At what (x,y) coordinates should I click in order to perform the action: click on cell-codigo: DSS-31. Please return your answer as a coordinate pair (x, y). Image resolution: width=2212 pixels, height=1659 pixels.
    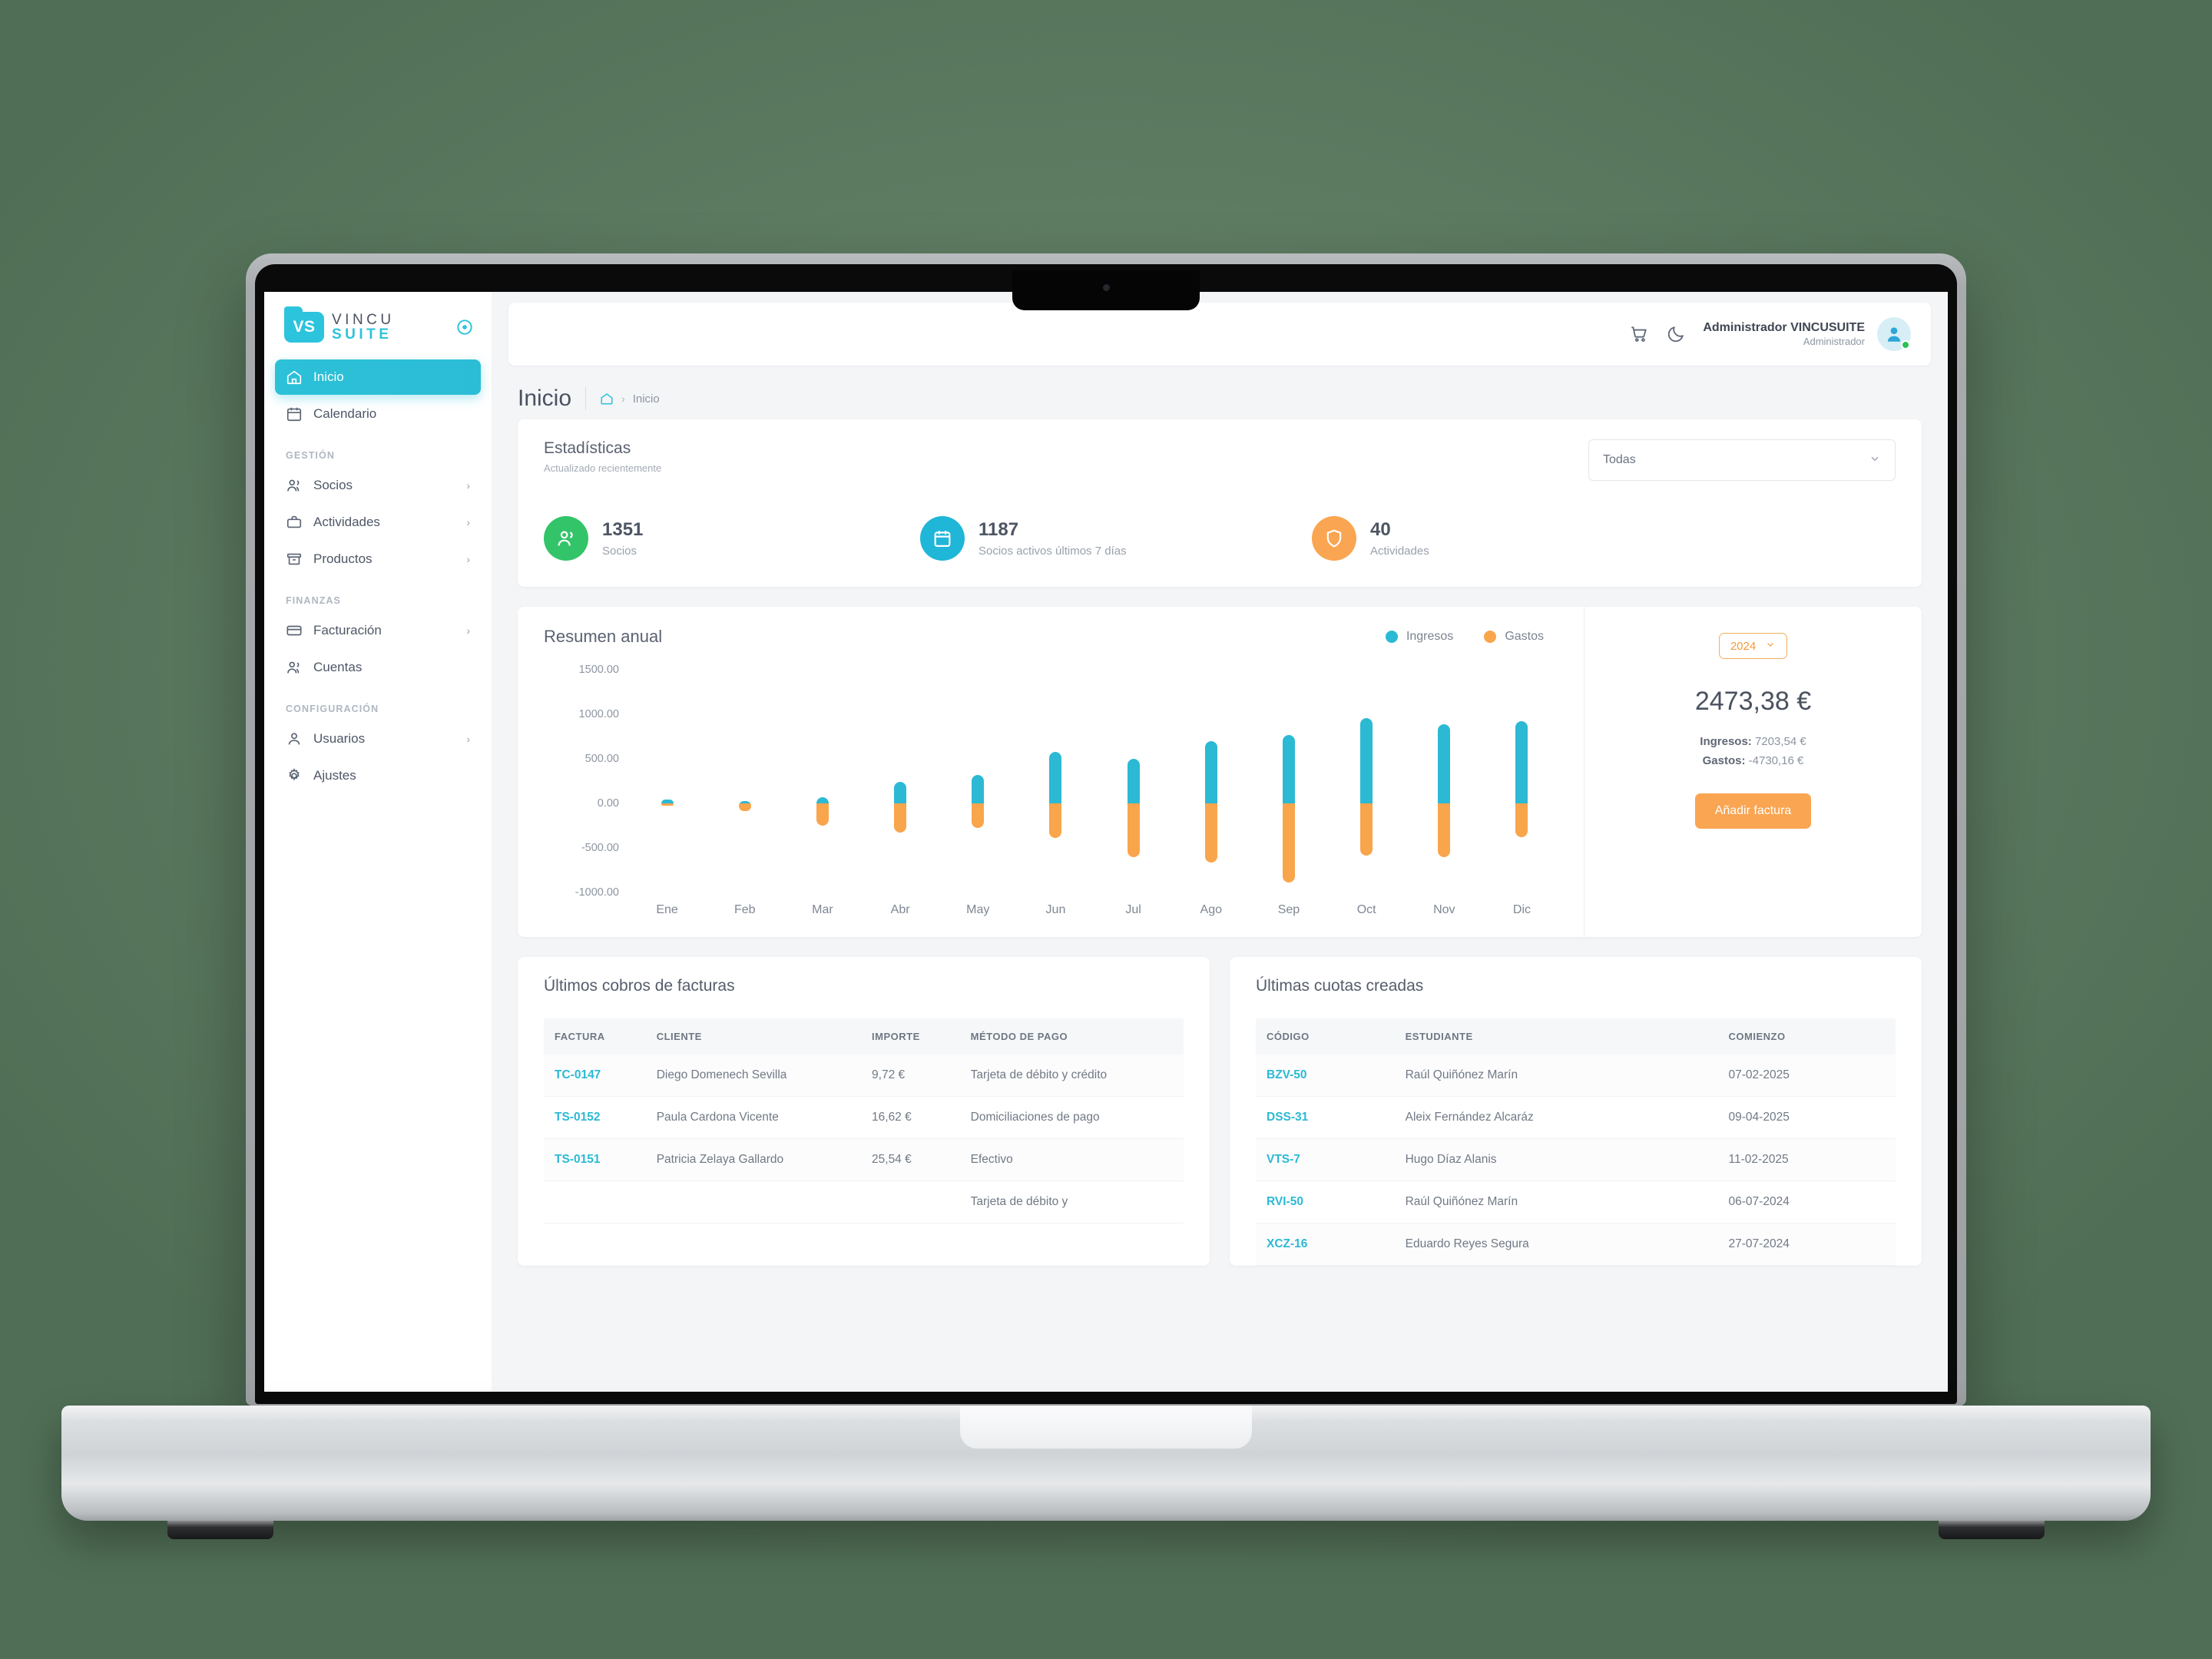
    Looking at the image, I should click on (1325, 1117).